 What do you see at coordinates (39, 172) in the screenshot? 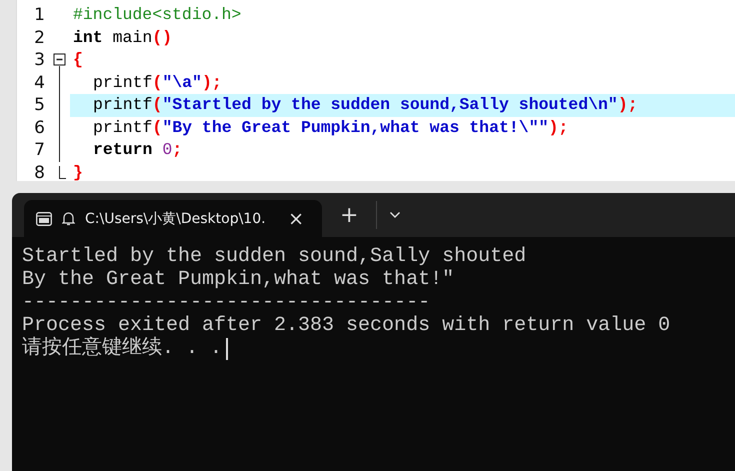
I see `line-number: 8` at bounding box center [39, 172].